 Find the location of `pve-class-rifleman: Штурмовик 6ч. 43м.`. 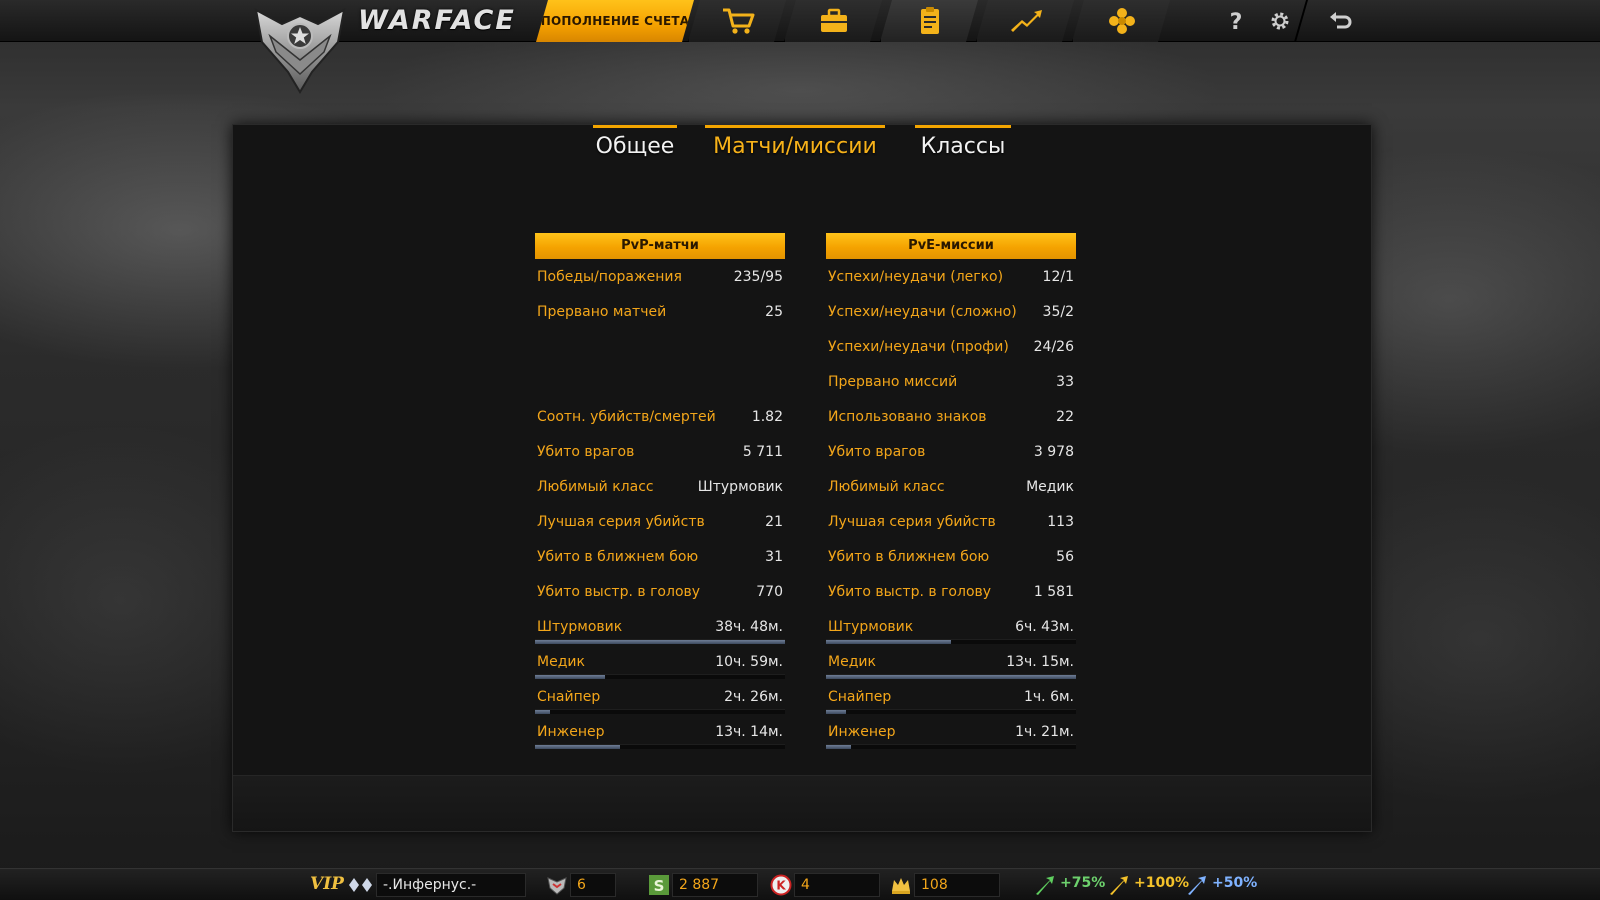

pve-class-rifleman: Штурмовик 6ч. 43м. is located at coordinates (951, 627).